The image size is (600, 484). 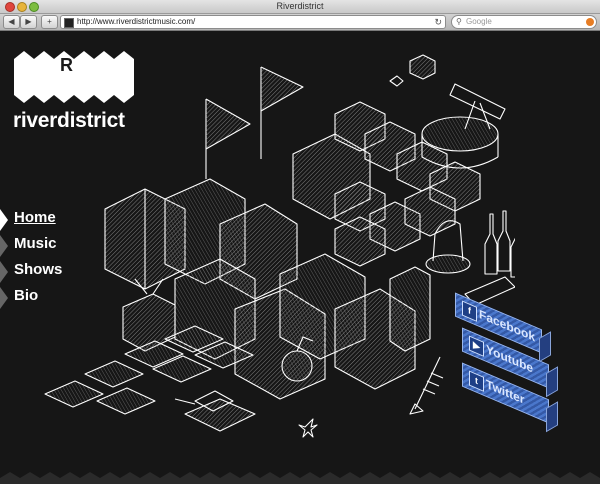 I want to click on forward-button: ▶, so click(x=28, y=22).